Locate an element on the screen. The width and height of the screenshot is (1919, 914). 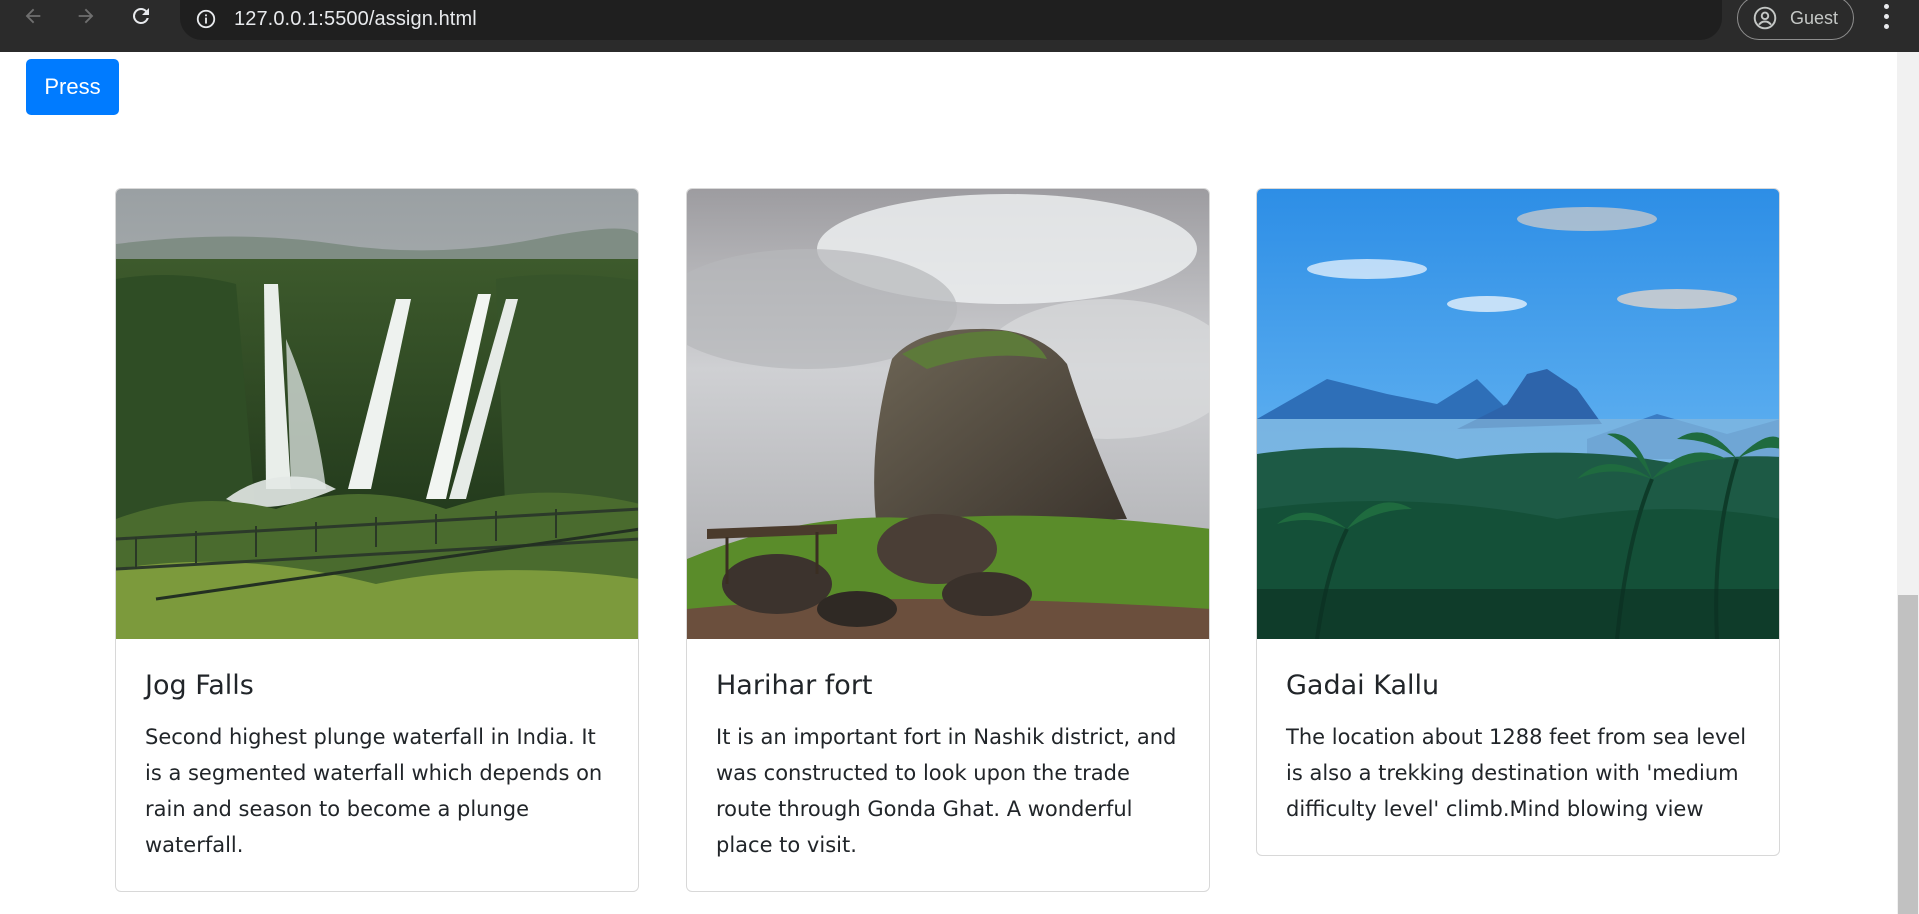
arrow-right-icon is located at coordinates (86, 16).